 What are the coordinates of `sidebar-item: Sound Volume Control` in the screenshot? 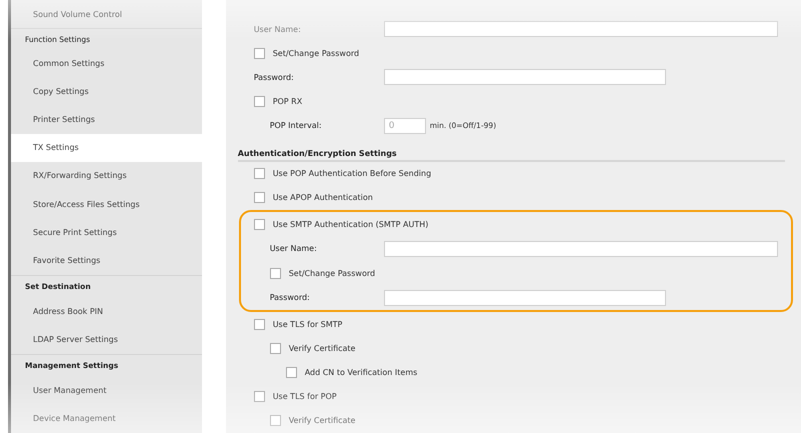 It's located at (106, 14).